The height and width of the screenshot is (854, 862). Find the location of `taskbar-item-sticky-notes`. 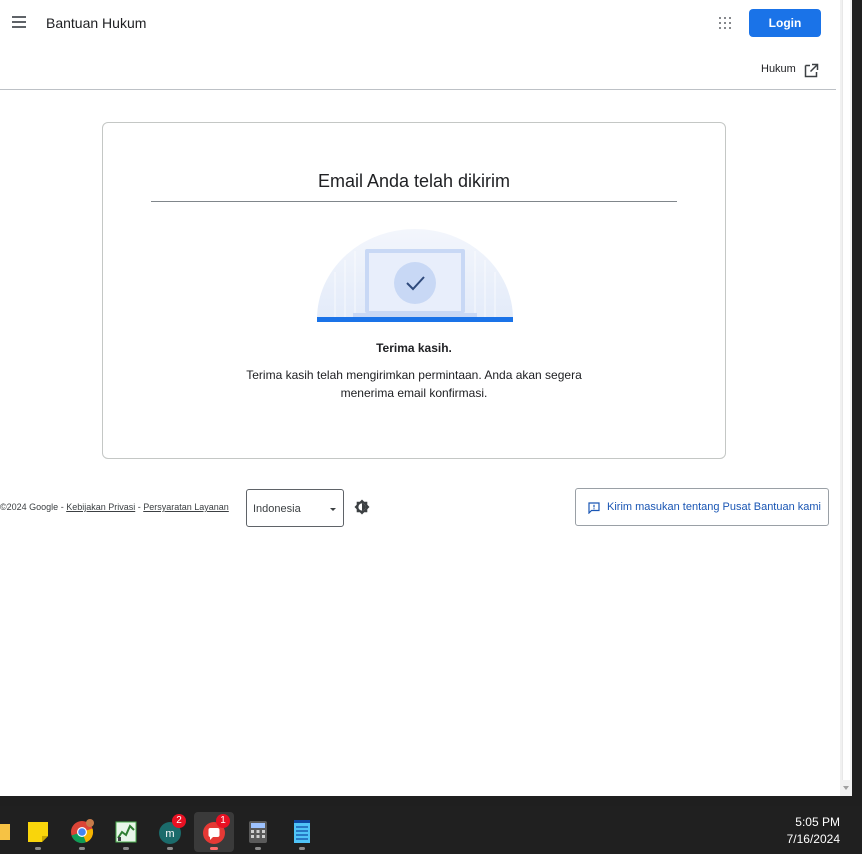

taskbar-item-sticky-notes is located at coordinates (38, 832).